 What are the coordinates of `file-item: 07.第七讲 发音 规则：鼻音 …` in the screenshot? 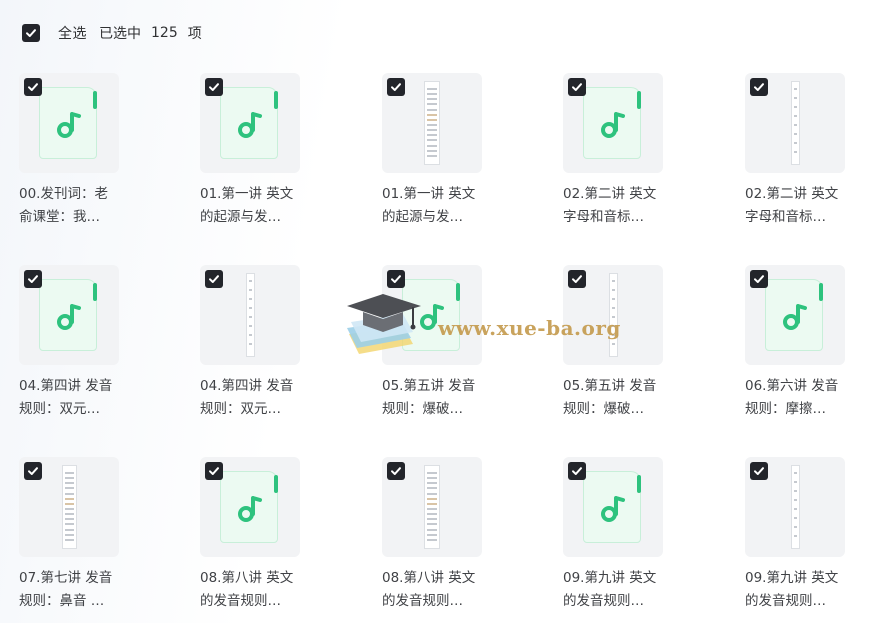 It's located at (94, 540).